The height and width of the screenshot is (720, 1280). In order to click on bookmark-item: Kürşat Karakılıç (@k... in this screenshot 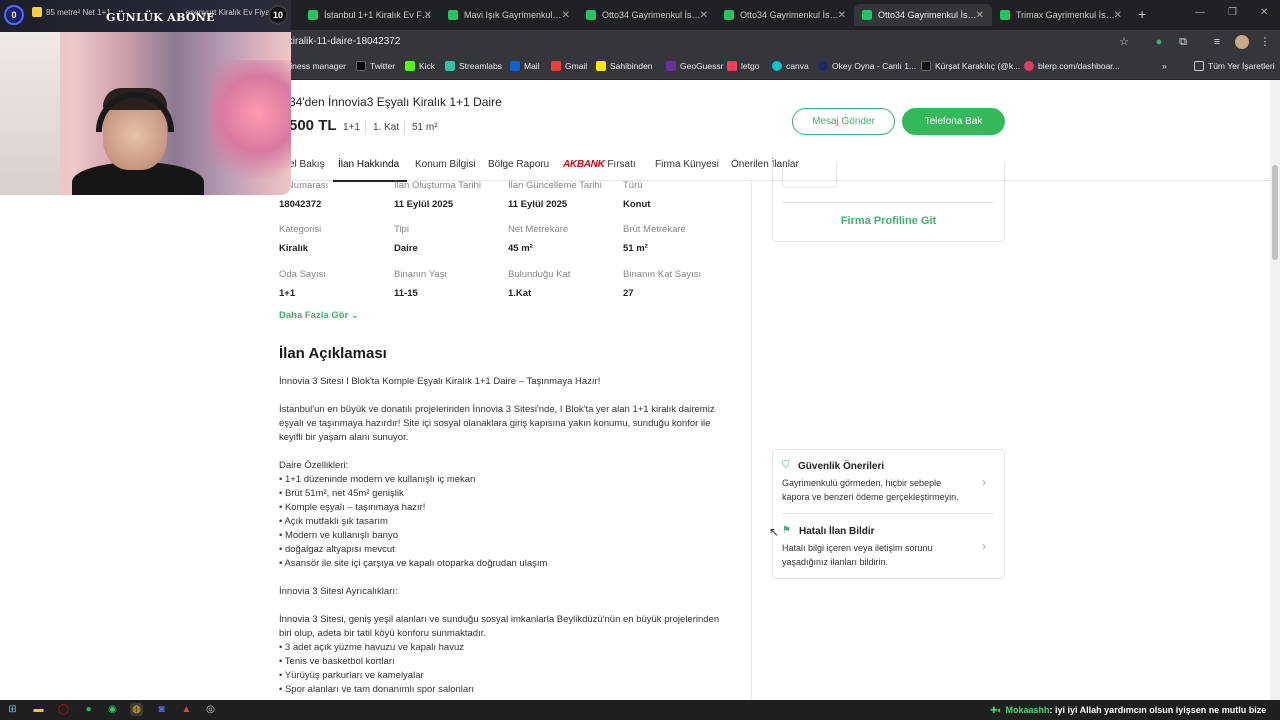, I will do `click(970, 66)`.